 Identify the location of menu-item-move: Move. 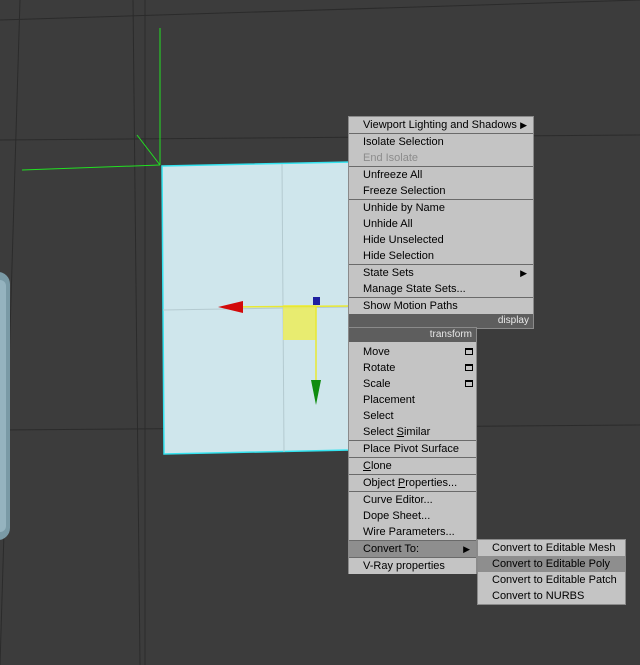
(412, 352).